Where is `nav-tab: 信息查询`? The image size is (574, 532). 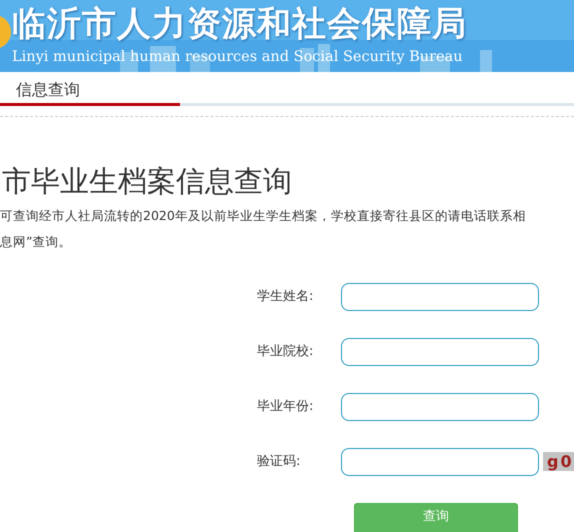
nav-tab: 信息查询 is located at coordinates (90, 89).